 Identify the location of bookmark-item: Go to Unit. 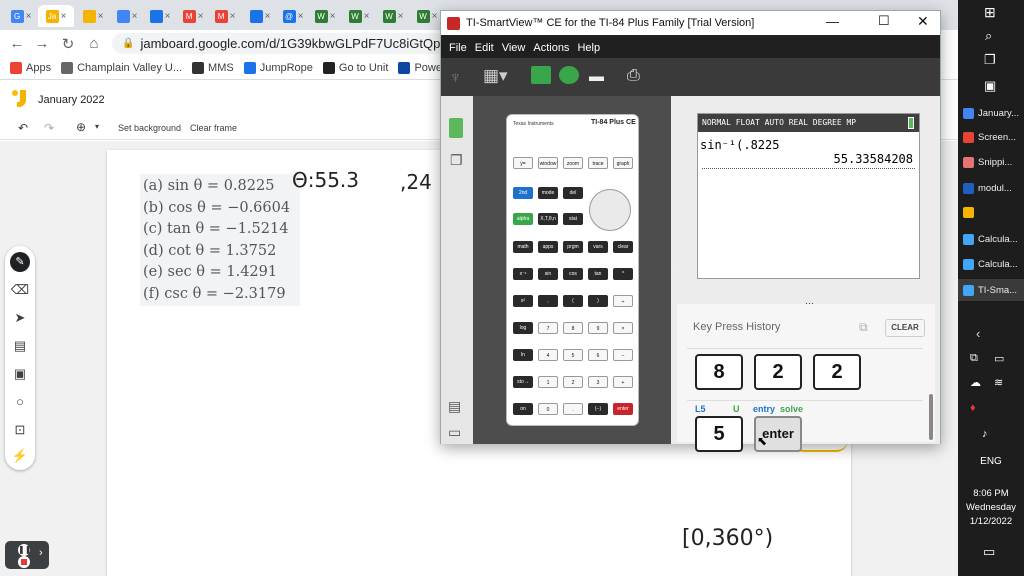
(355, 67).